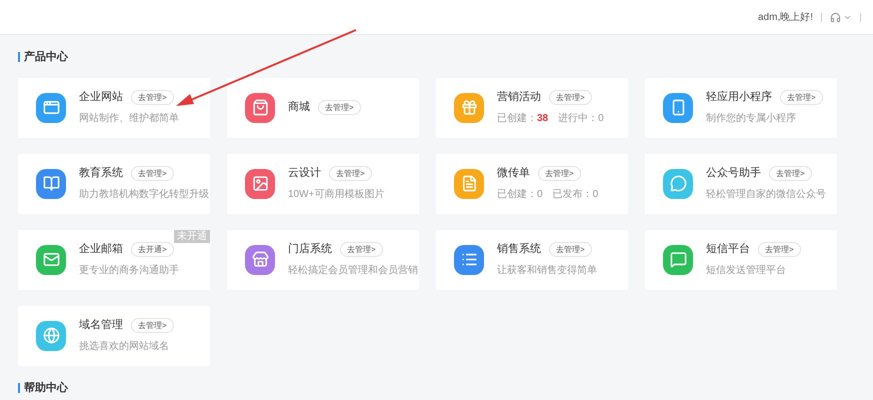 The width and height of the screenshot is (873, 400). What do you see at coordinates (741, 184) in the screenshot?
I see `product-card: 公众号助手 去管理> 轻松管理自家的微信公众号` at bounding box center [741, 184].